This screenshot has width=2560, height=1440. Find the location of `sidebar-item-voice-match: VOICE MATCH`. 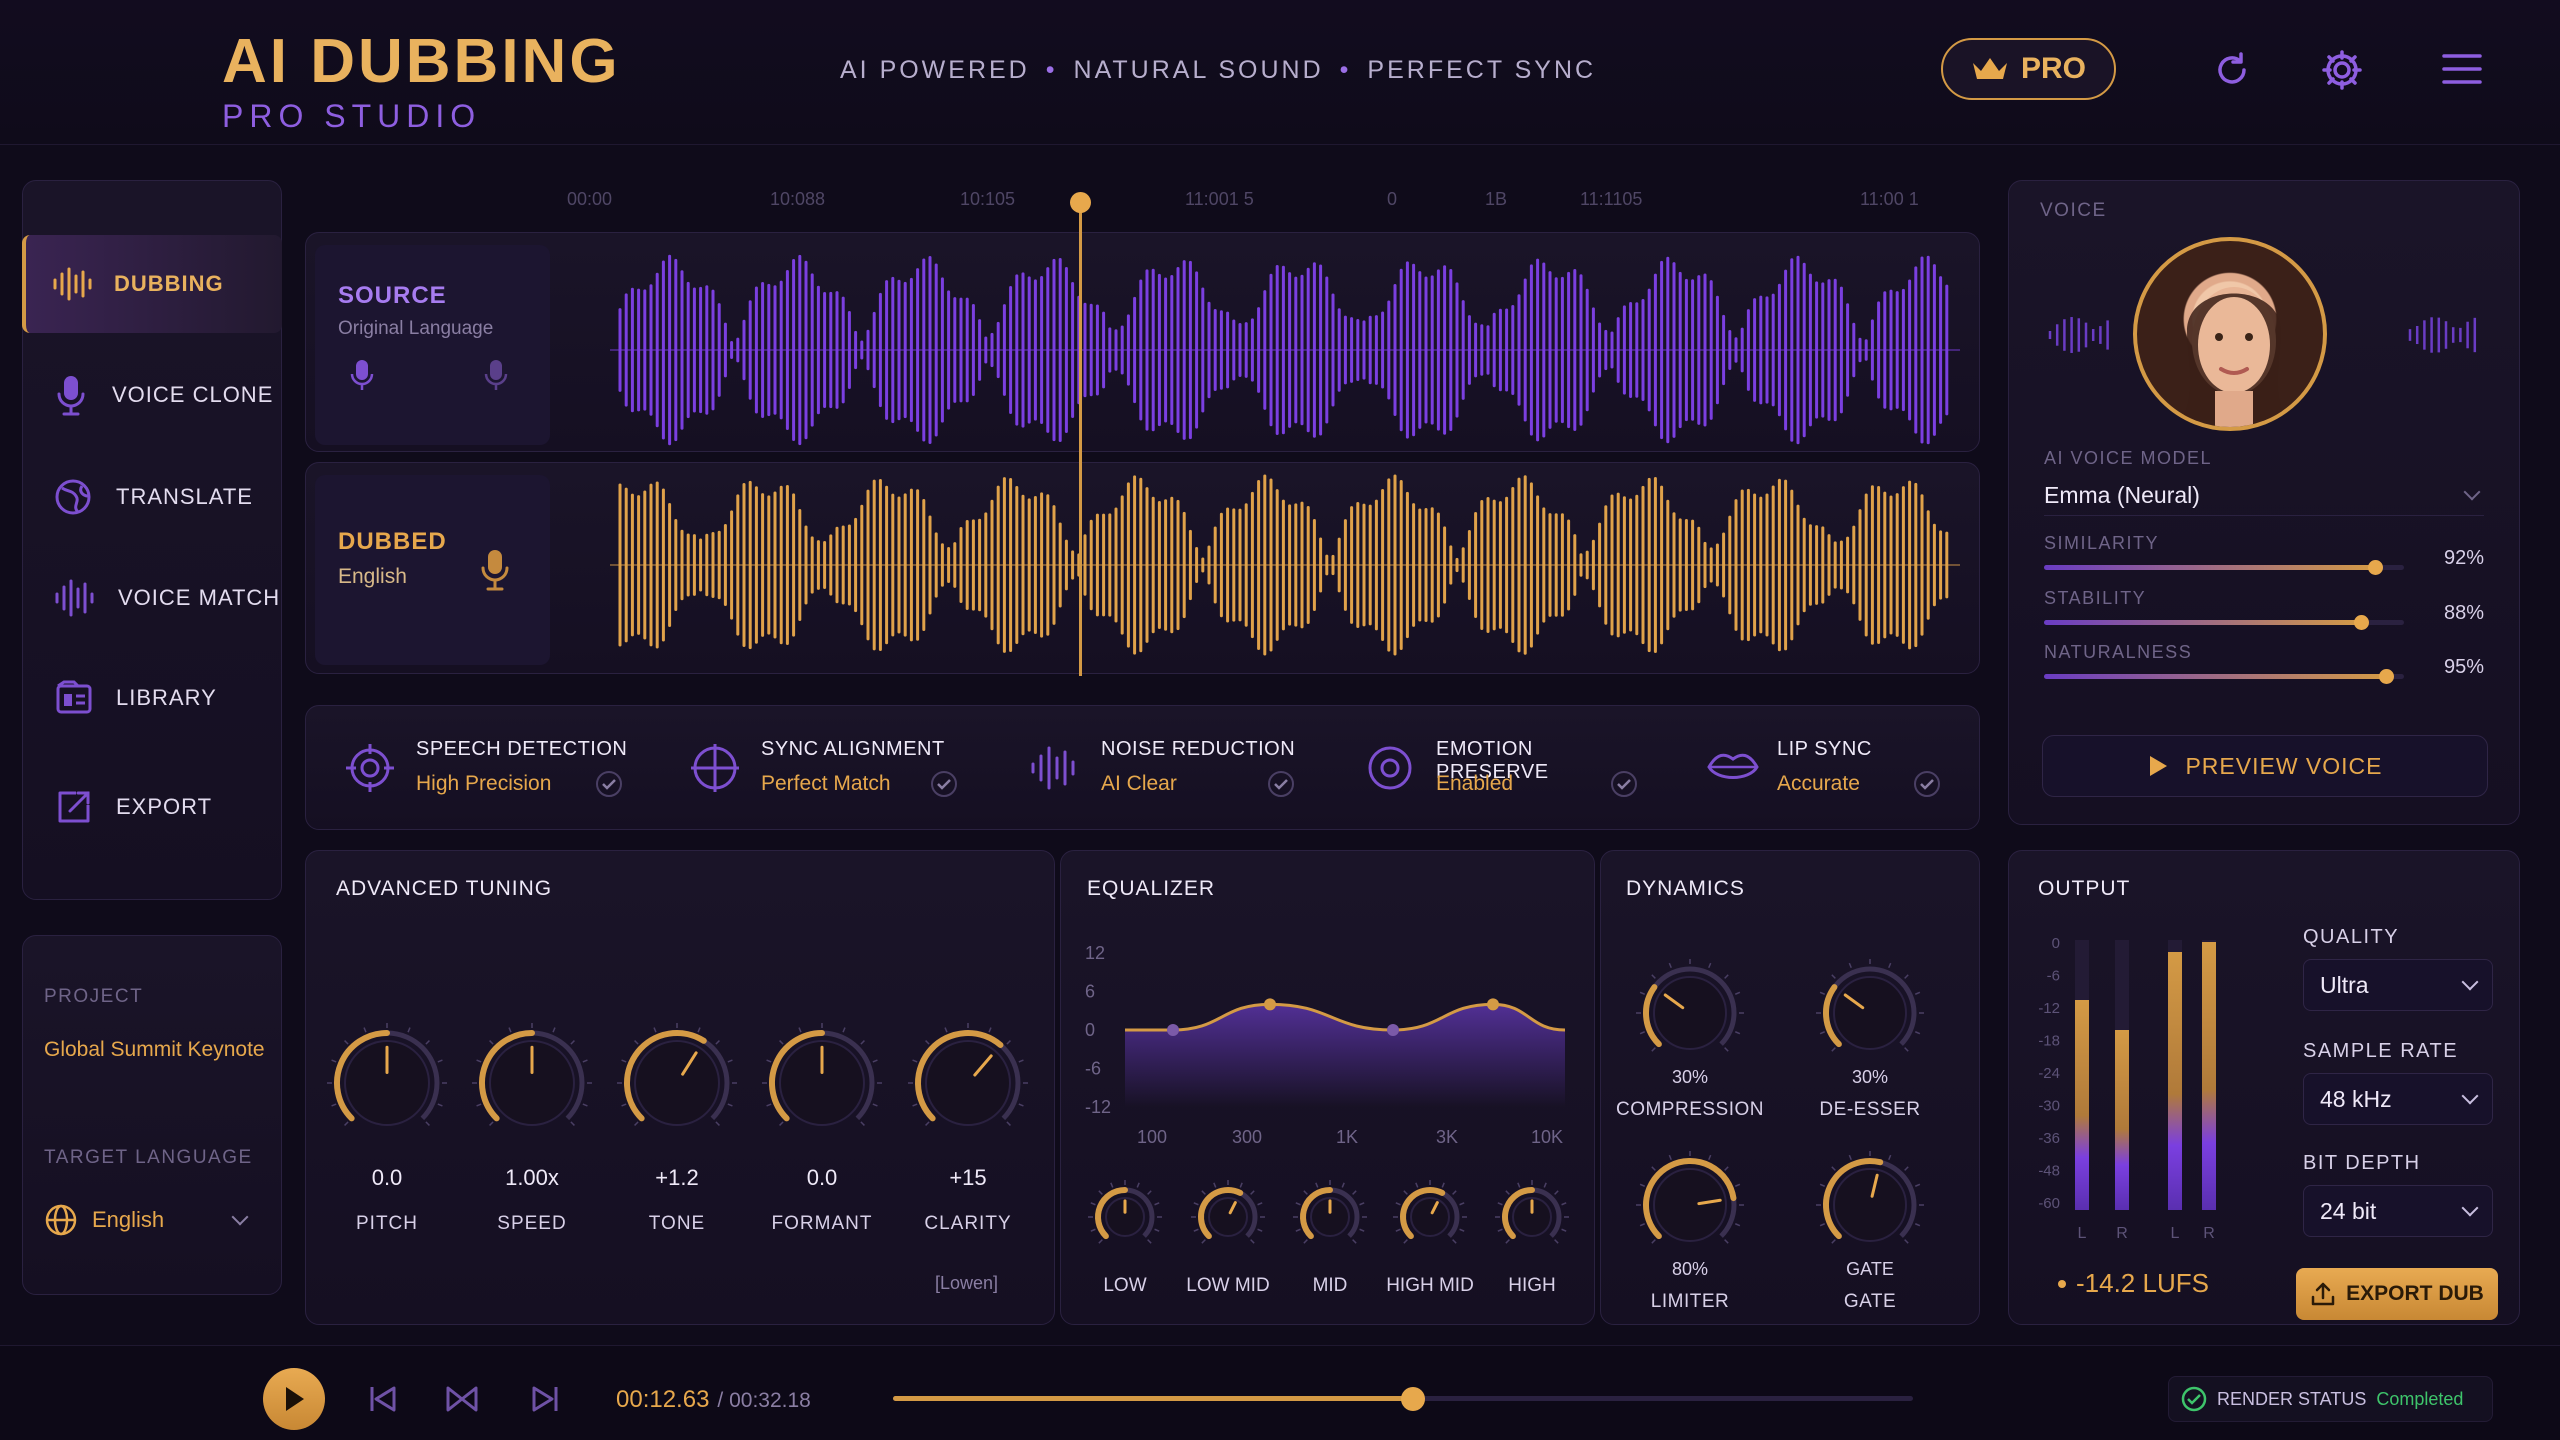

sidebar-item-voice-match: VOICE MATCH is located at coordinates (152, 598).